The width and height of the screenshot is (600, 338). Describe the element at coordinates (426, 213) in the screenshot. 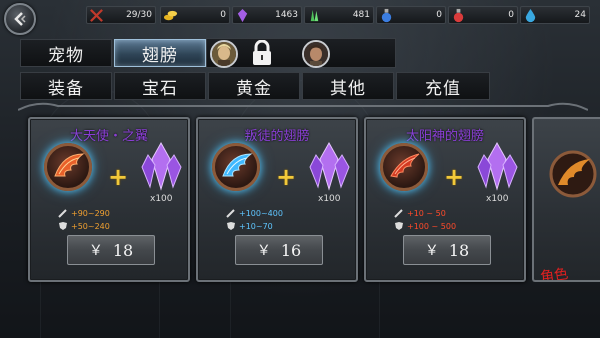

I see `attack-value: +10 ~ 50` at that location.